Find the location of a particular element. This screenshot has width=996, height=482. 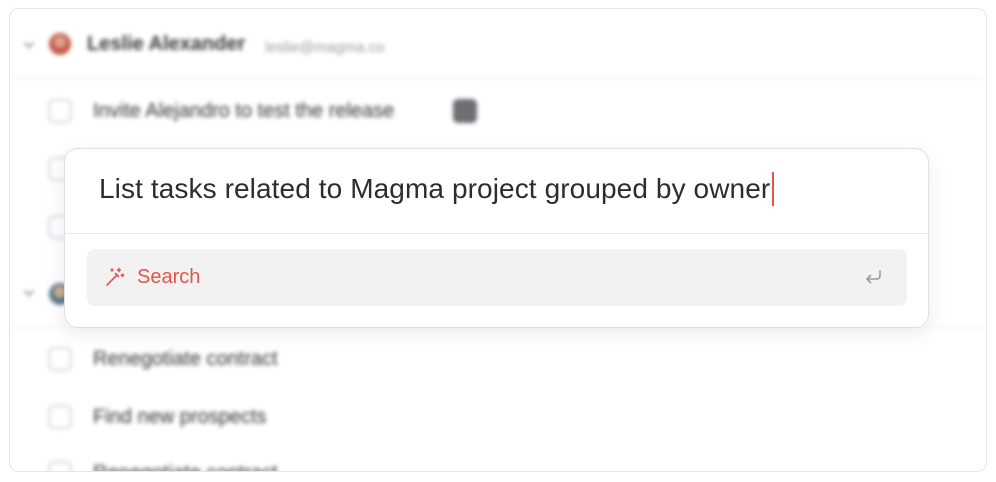

task-row: Find new prospects is located at coordinates (498, 417).